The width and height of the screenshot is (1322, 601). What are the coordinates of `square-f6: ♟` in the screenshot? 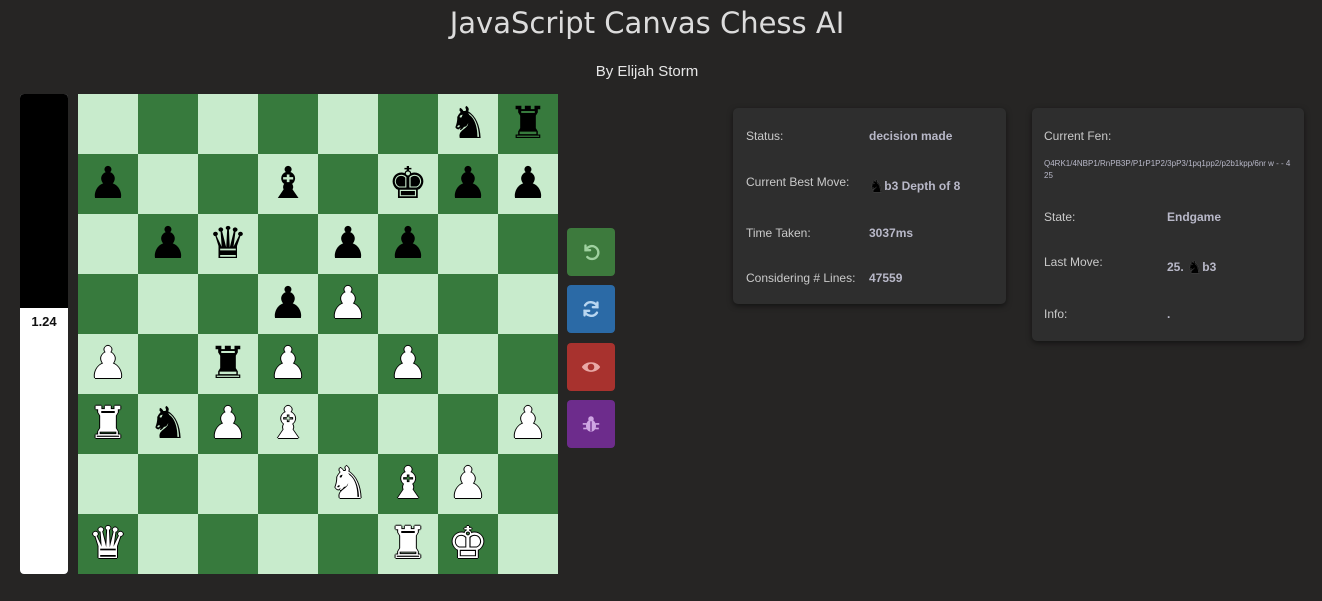 It's located at (408, 244).